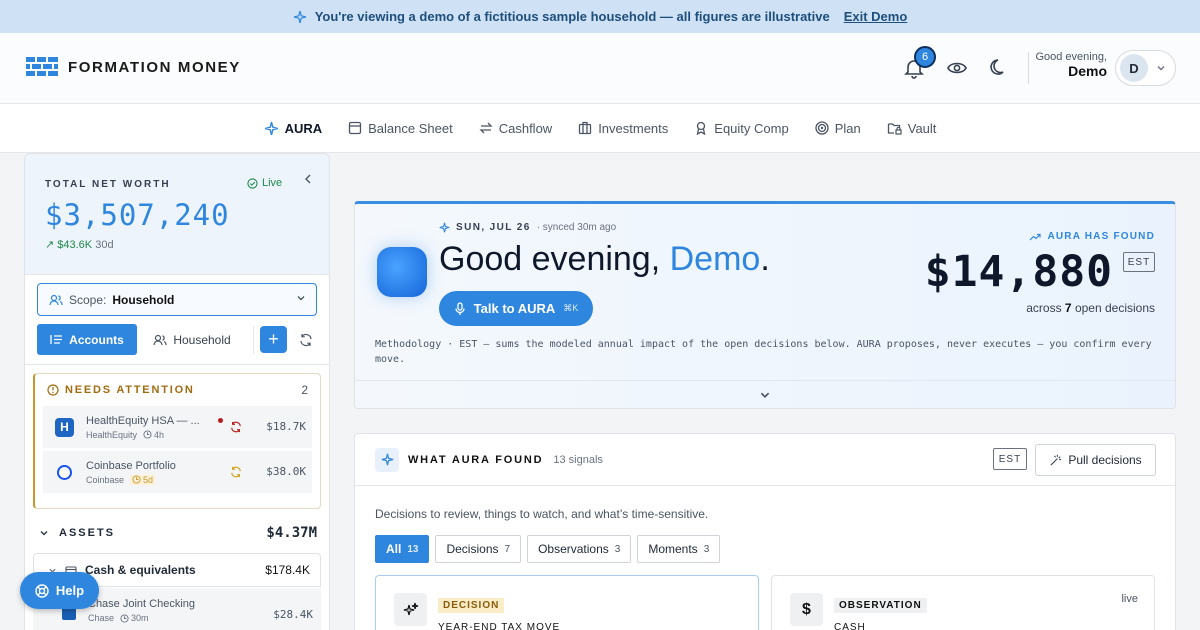 The image size is (1200, 630). Describe the element at coordinates (604, 259) in the screenshot. I see `hero-greeting: Good evening, Demo.` at that location.